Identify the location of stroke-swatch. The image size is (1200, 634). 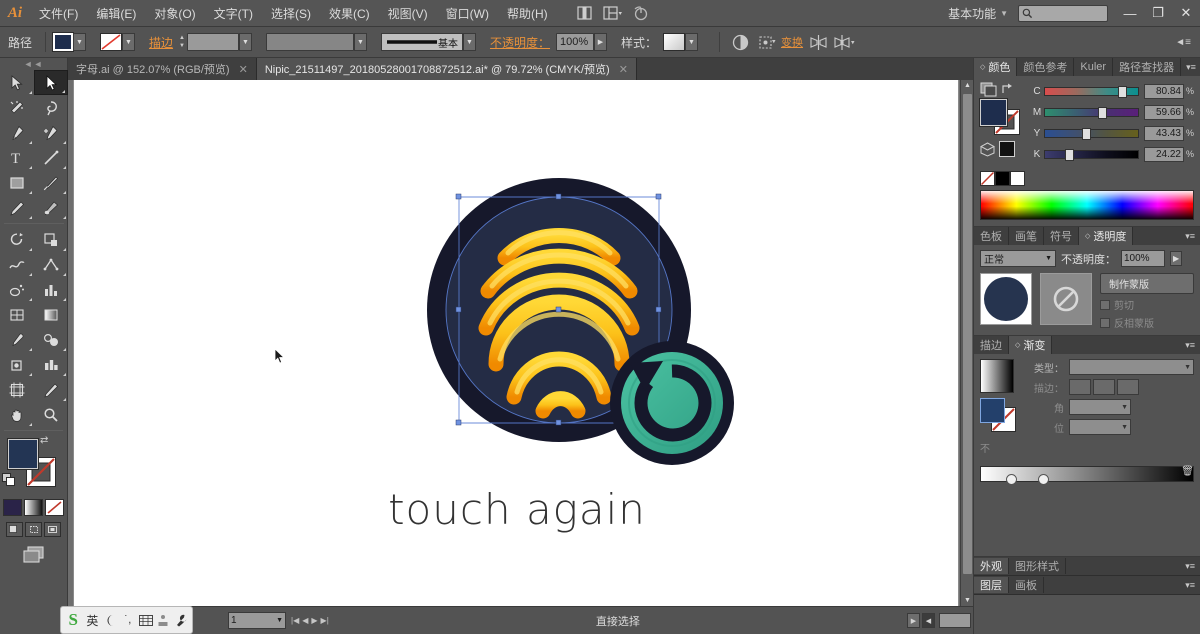
(111, 42).